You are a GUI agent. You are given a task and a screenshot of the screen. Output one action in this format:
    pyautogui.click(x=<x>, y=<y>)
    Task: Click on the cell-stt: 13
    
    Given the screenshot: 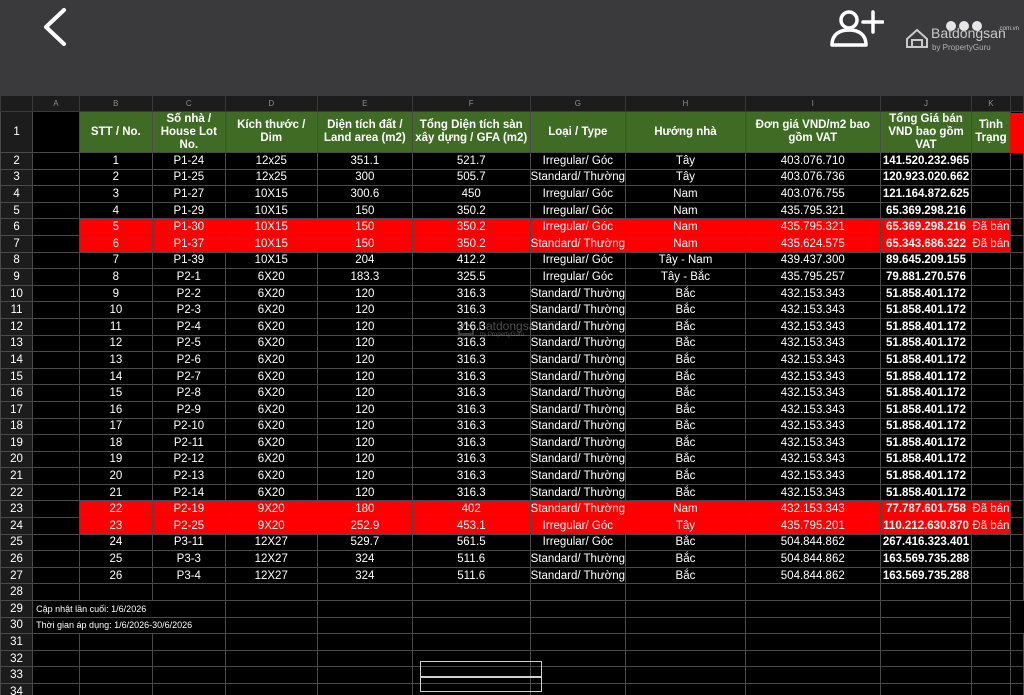 What is the action you would take?
    pyautogui.click(x=116, y=360)
    